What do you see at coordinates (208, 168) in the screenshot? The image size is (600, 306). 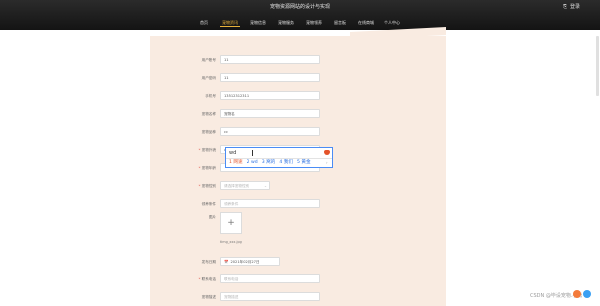 I see `field-label-text: 宠物年龄` at bounding box center [208, 168].